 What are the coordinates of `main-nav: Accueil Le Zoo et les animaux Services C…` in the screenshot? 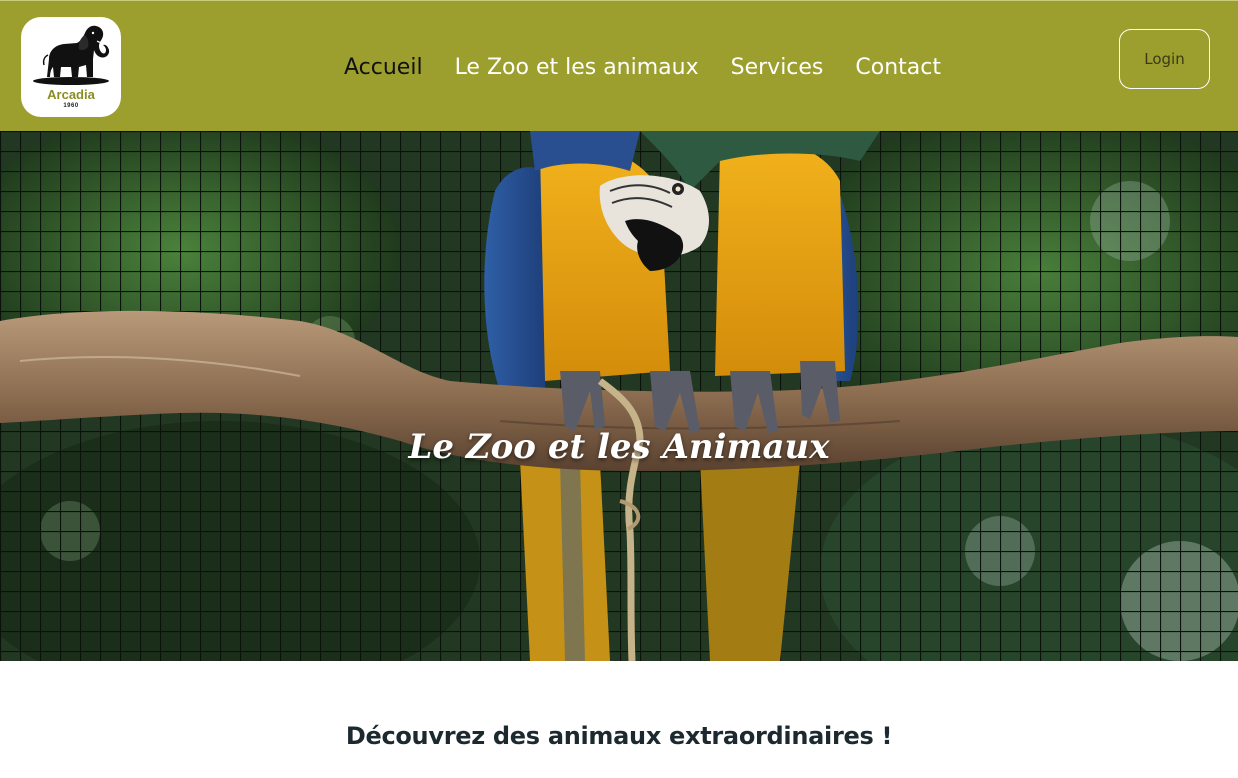 It's located at (642, 68).